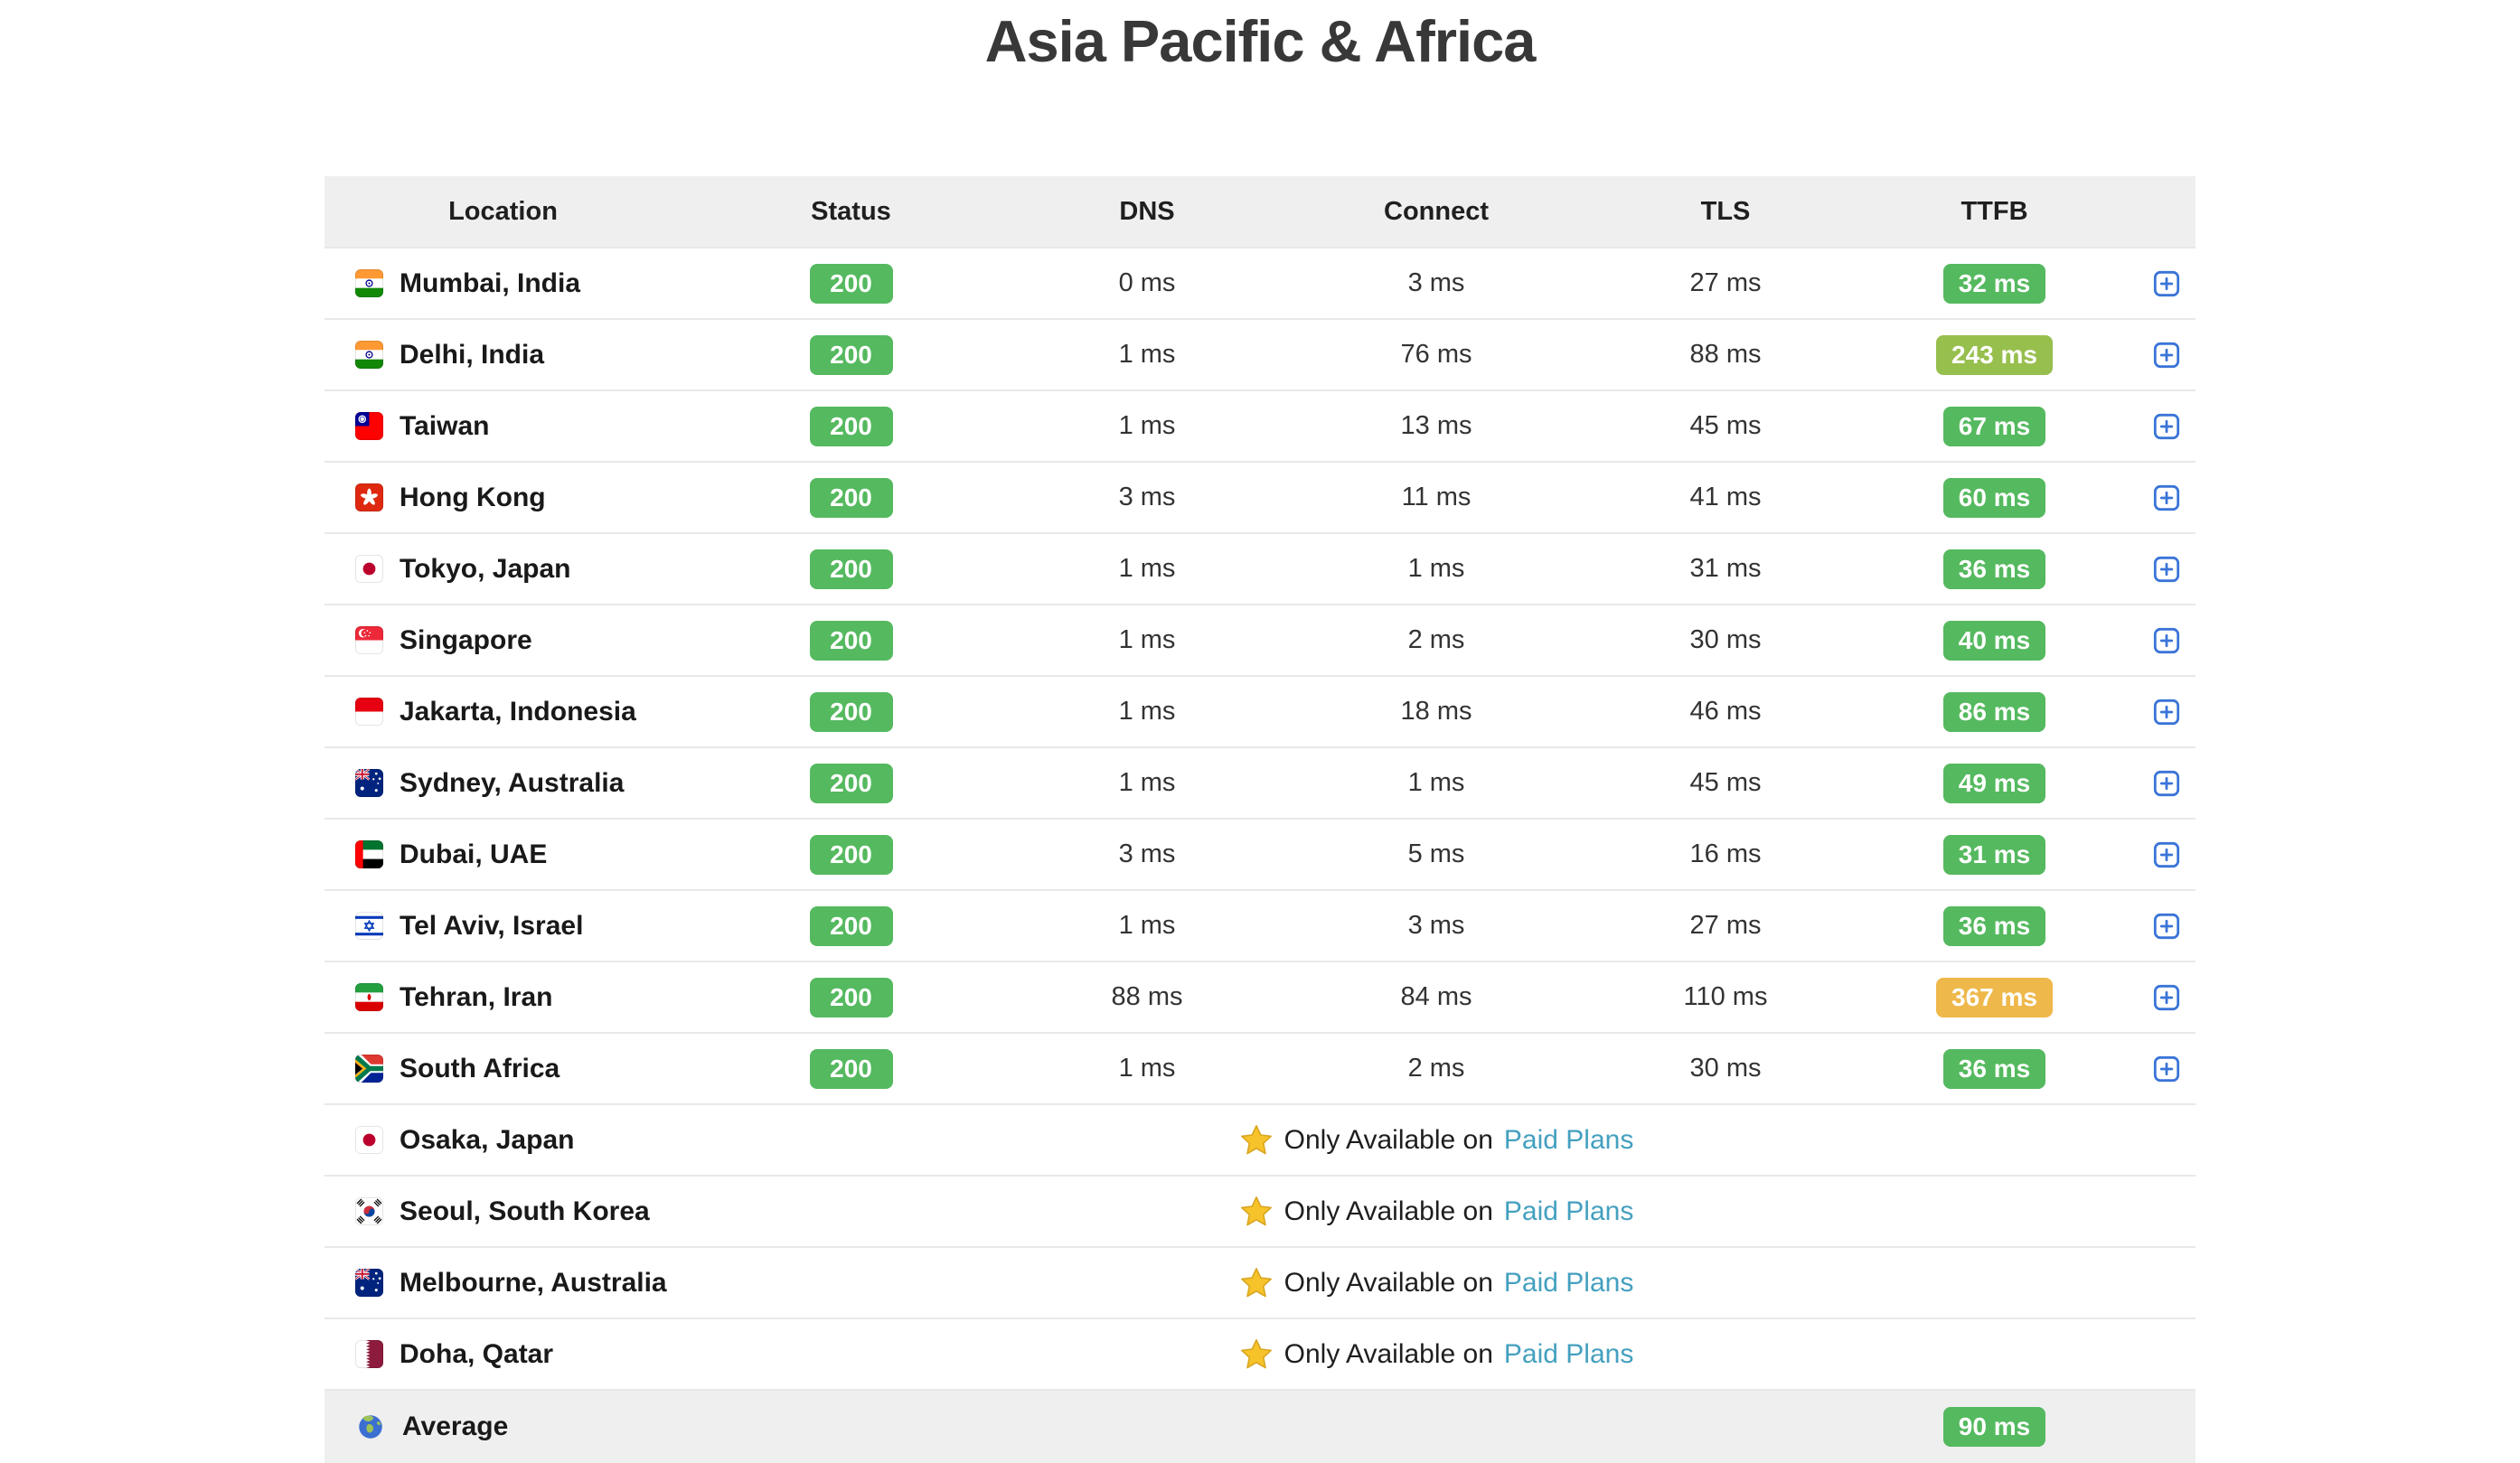  What do you see at coordinates (503, 211) in the screenshot?
I see `col-header-location: Location` at bounding box center [503, 211].